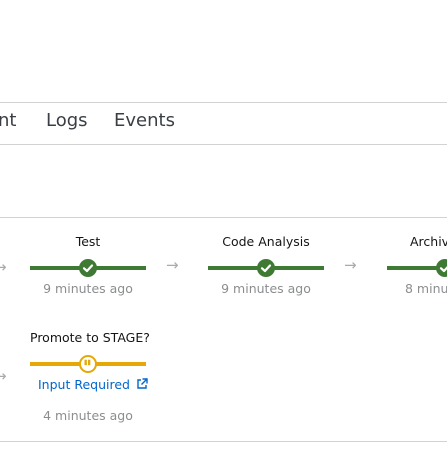 This screenshot has width=447, height=451. What do you see at coordinates (144, 121) in the screenshot?
I see `tab-events: Events` at bounding box center [144, 121].